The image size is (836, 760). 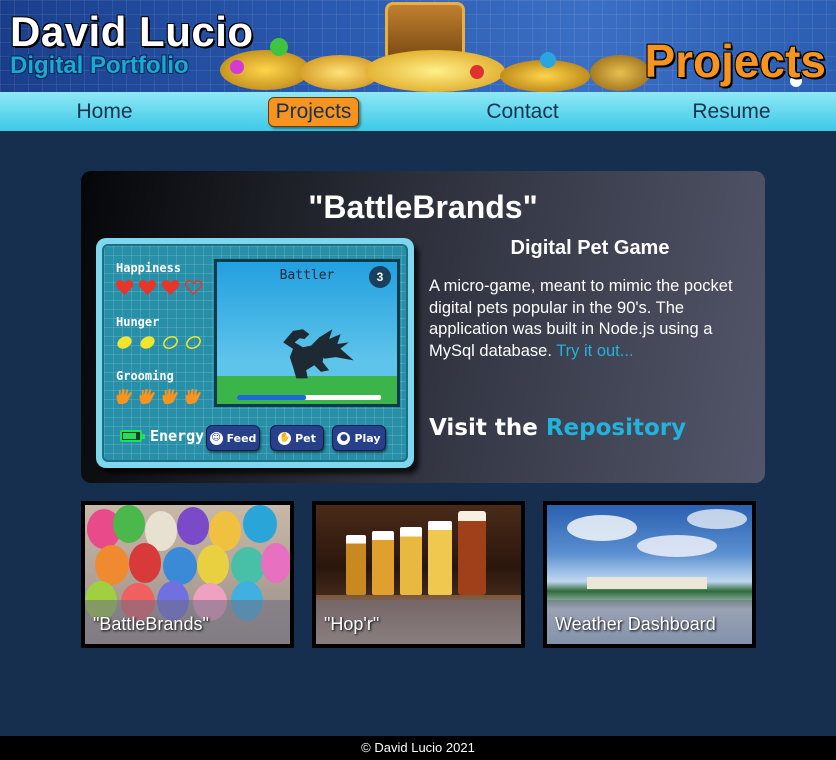 I want to click on dragon-pet-icon, so click(x=318, y=354).